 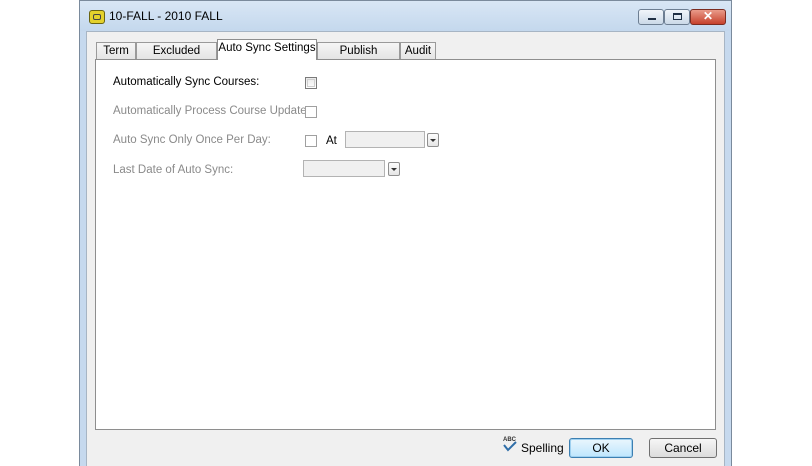 What do you see at coordinates (116, 51) in the screenshot?
I see `tab-term: Term` at bounding box center [116, 51].